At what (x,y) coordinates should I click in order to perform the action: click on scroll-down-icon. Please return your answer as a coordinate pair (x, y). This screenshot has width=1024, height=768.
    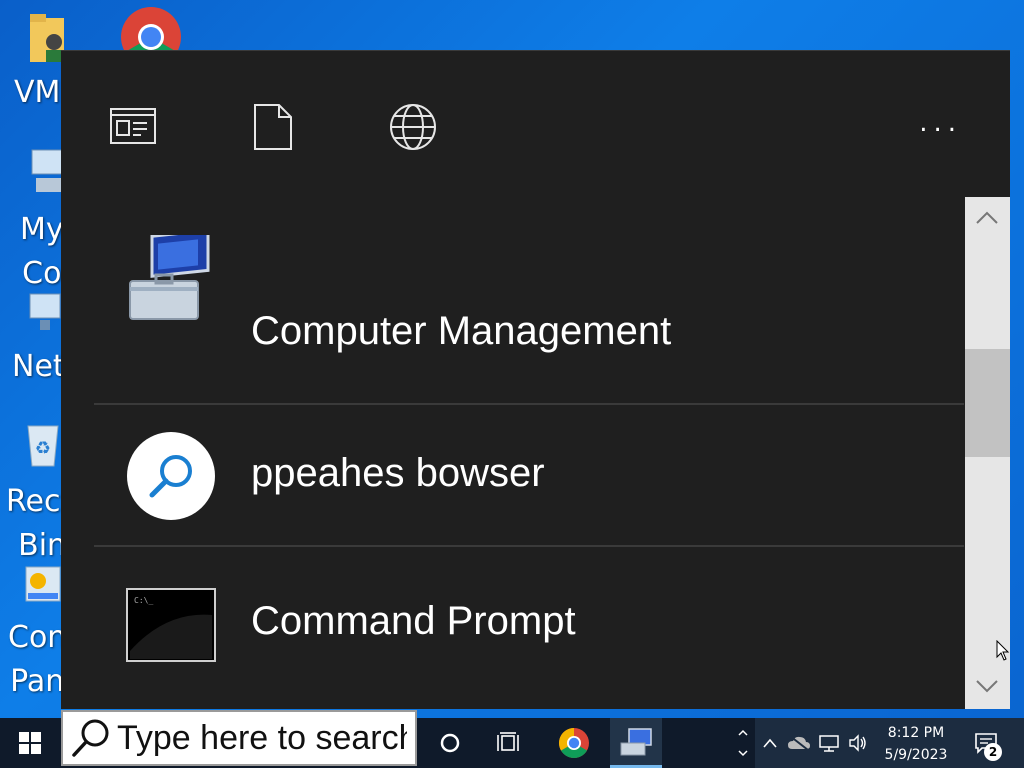
    Looking at the image, I should click on (987, 687).